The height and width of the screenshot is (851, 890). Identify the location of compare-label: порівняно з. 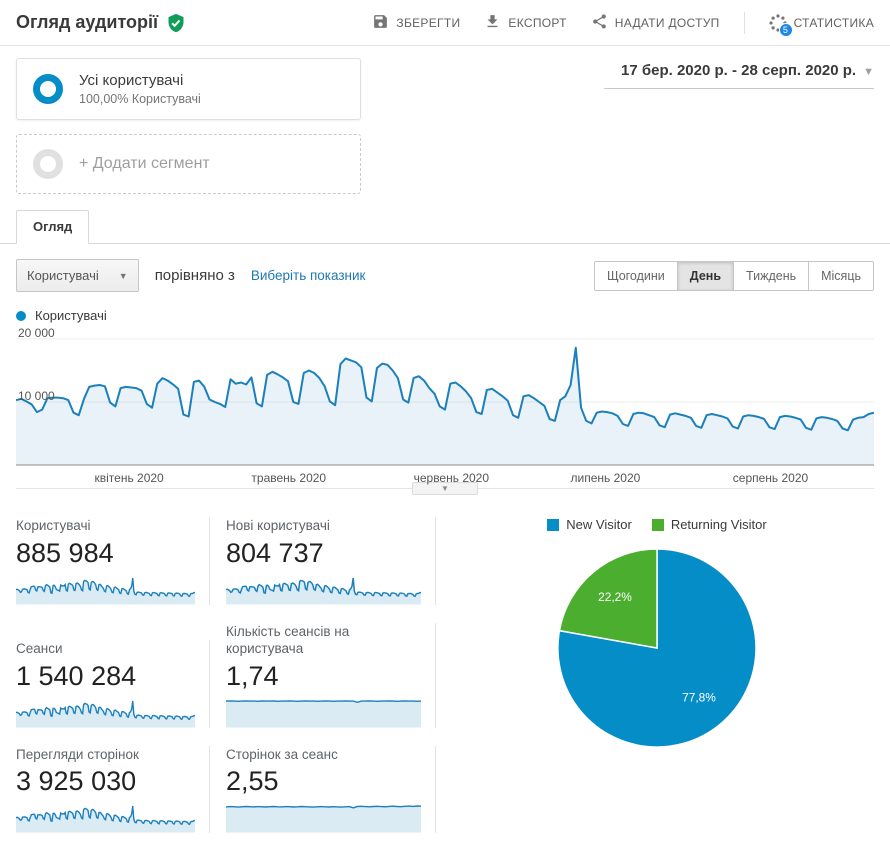
(194, 275).